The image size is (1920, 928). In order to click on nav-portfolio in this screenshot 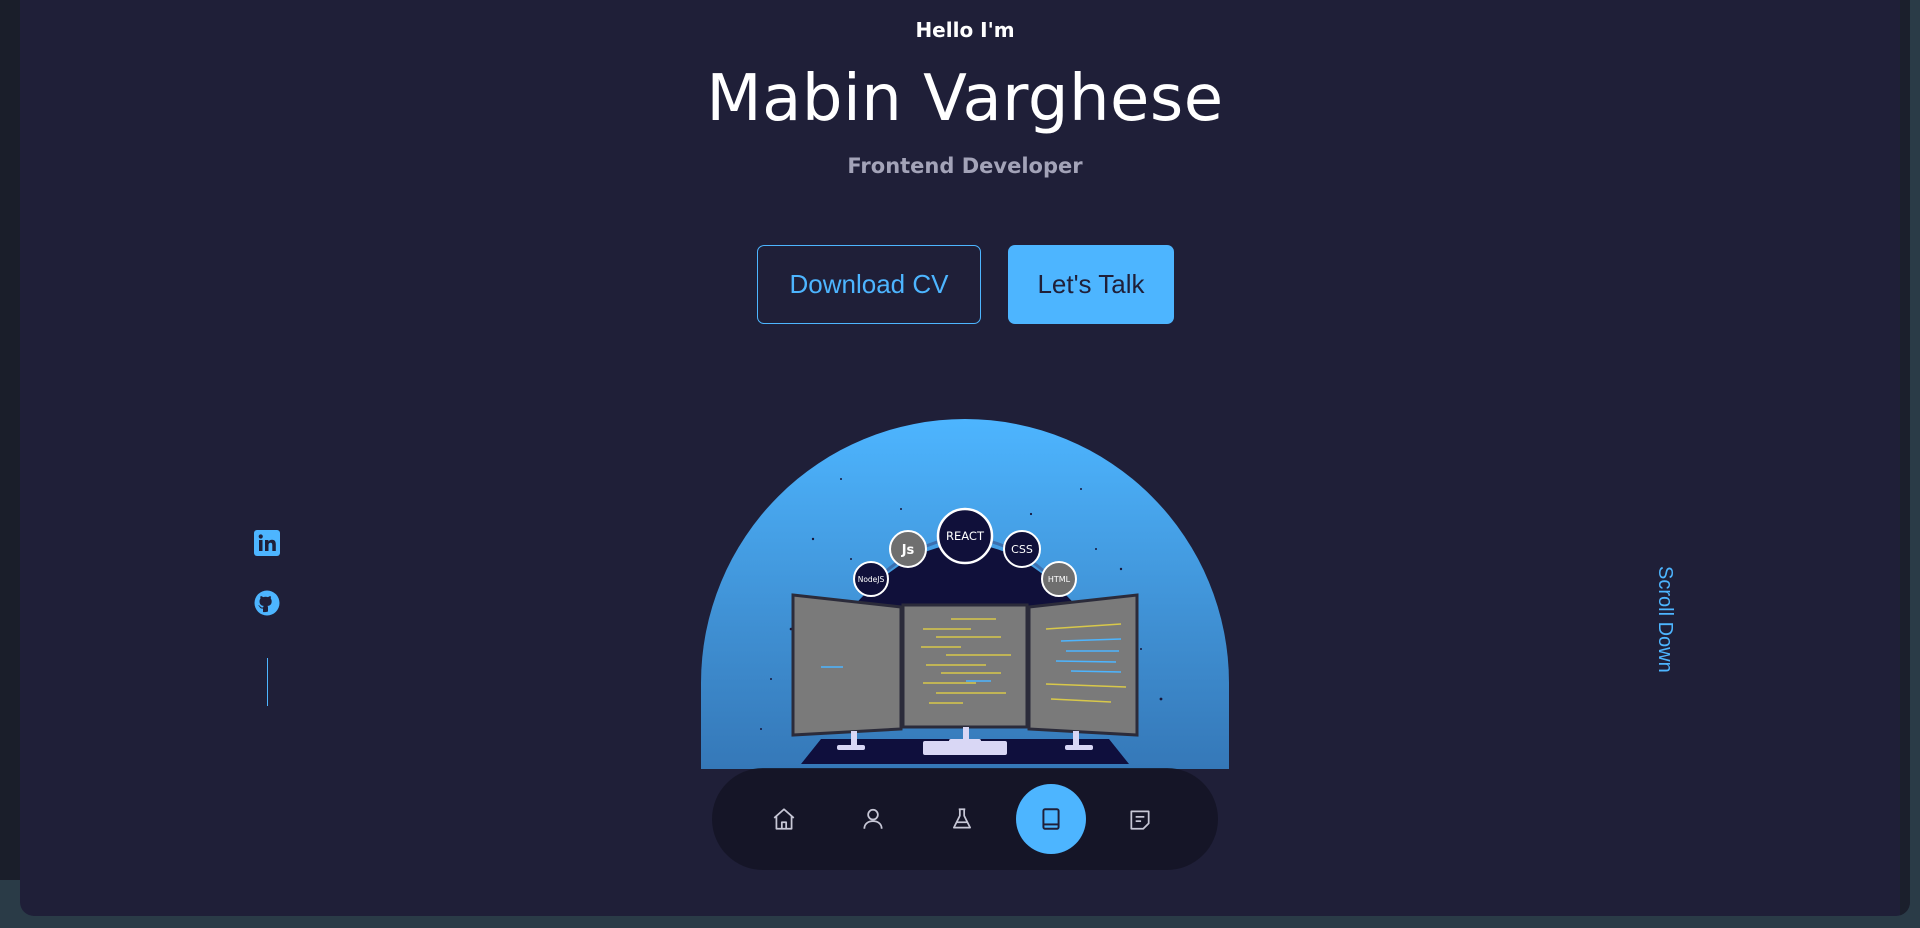, I will do `click(1051, 819)`.